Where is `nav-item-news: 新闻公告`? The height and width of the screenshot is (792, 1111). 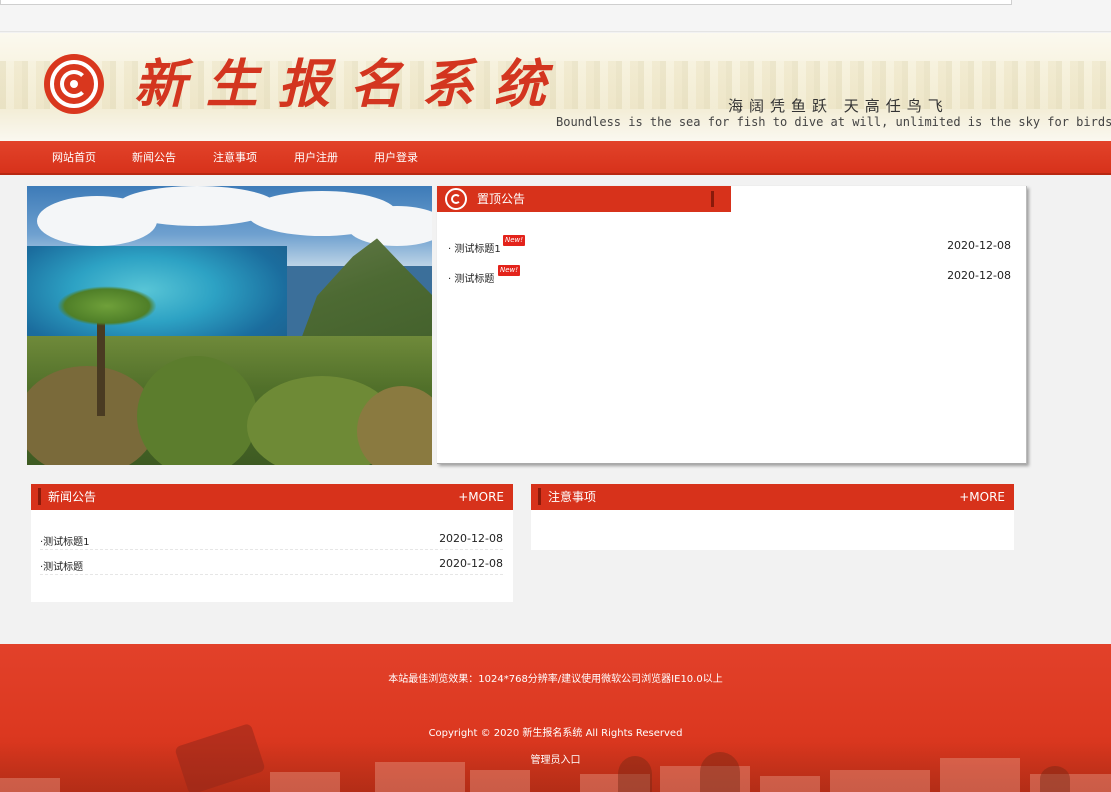 nav-item-news: 新闻公告 is located at coordinates (154, 158).